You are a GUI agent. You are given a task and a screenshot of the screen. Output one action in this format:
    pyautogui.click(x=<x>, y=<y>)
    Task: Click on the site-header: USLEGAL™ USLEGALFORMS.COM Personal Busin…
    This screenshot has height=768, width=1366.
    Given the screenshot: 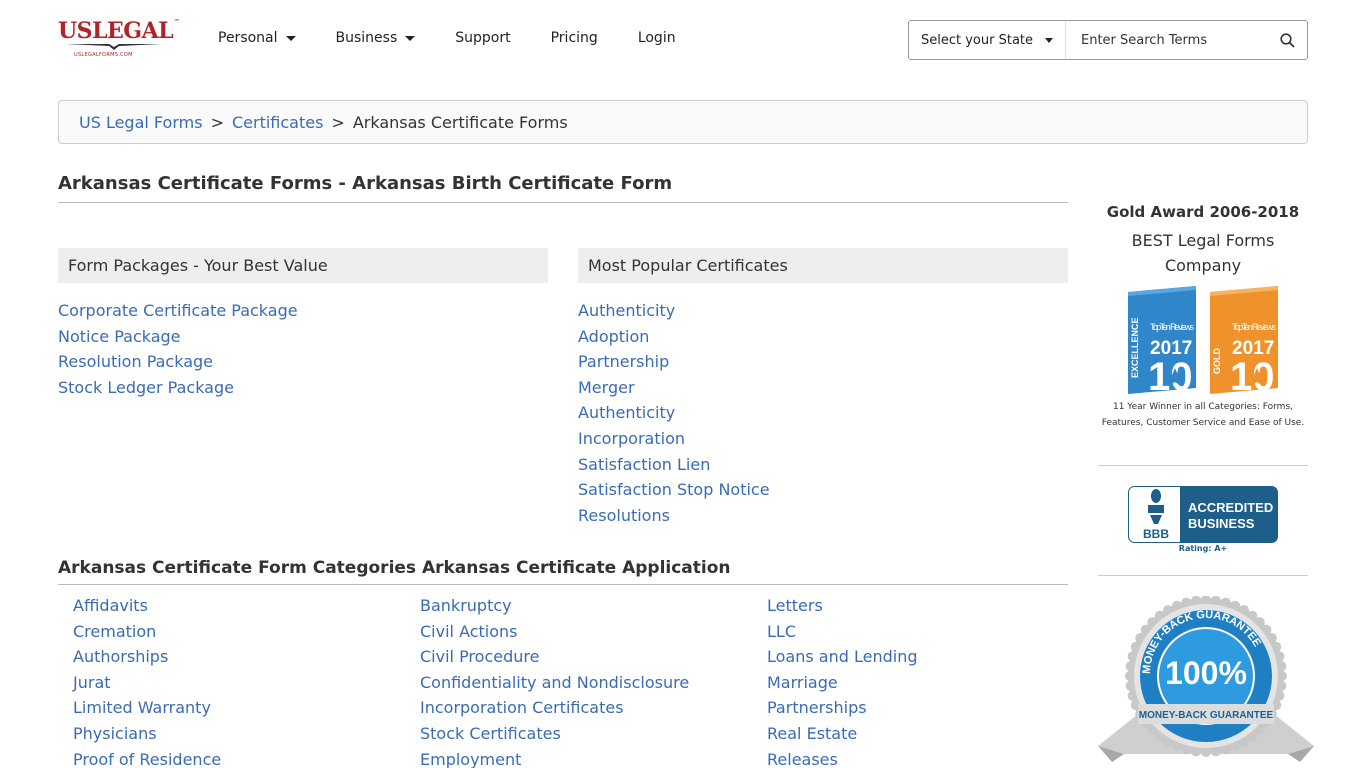 What is the action you would take?
    pyautogui.click(x=683, y=40)
    